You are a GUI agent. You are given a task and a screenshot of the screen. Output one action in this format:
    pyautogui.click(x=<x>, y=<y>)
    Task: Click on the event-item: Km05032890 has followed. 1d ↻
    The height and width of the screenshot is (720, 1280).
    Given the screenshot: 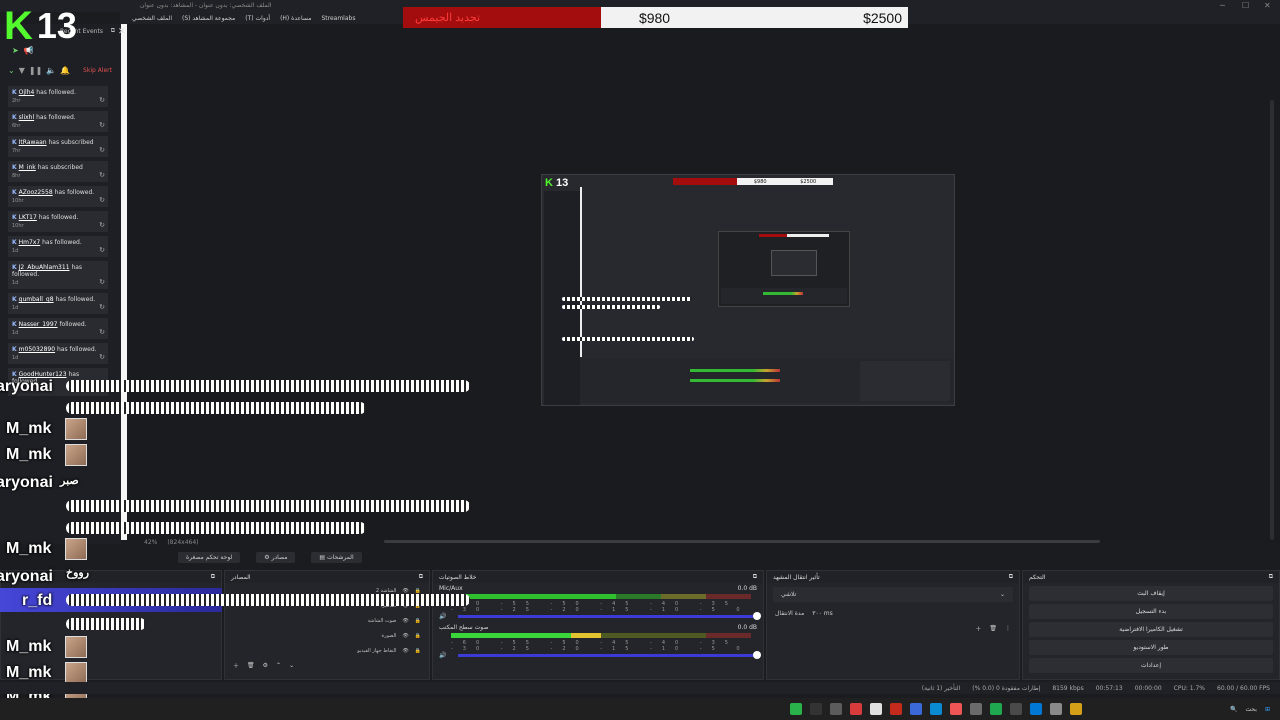 What is the action you would take?
    pyautogui.click(x=58, y=353)
    